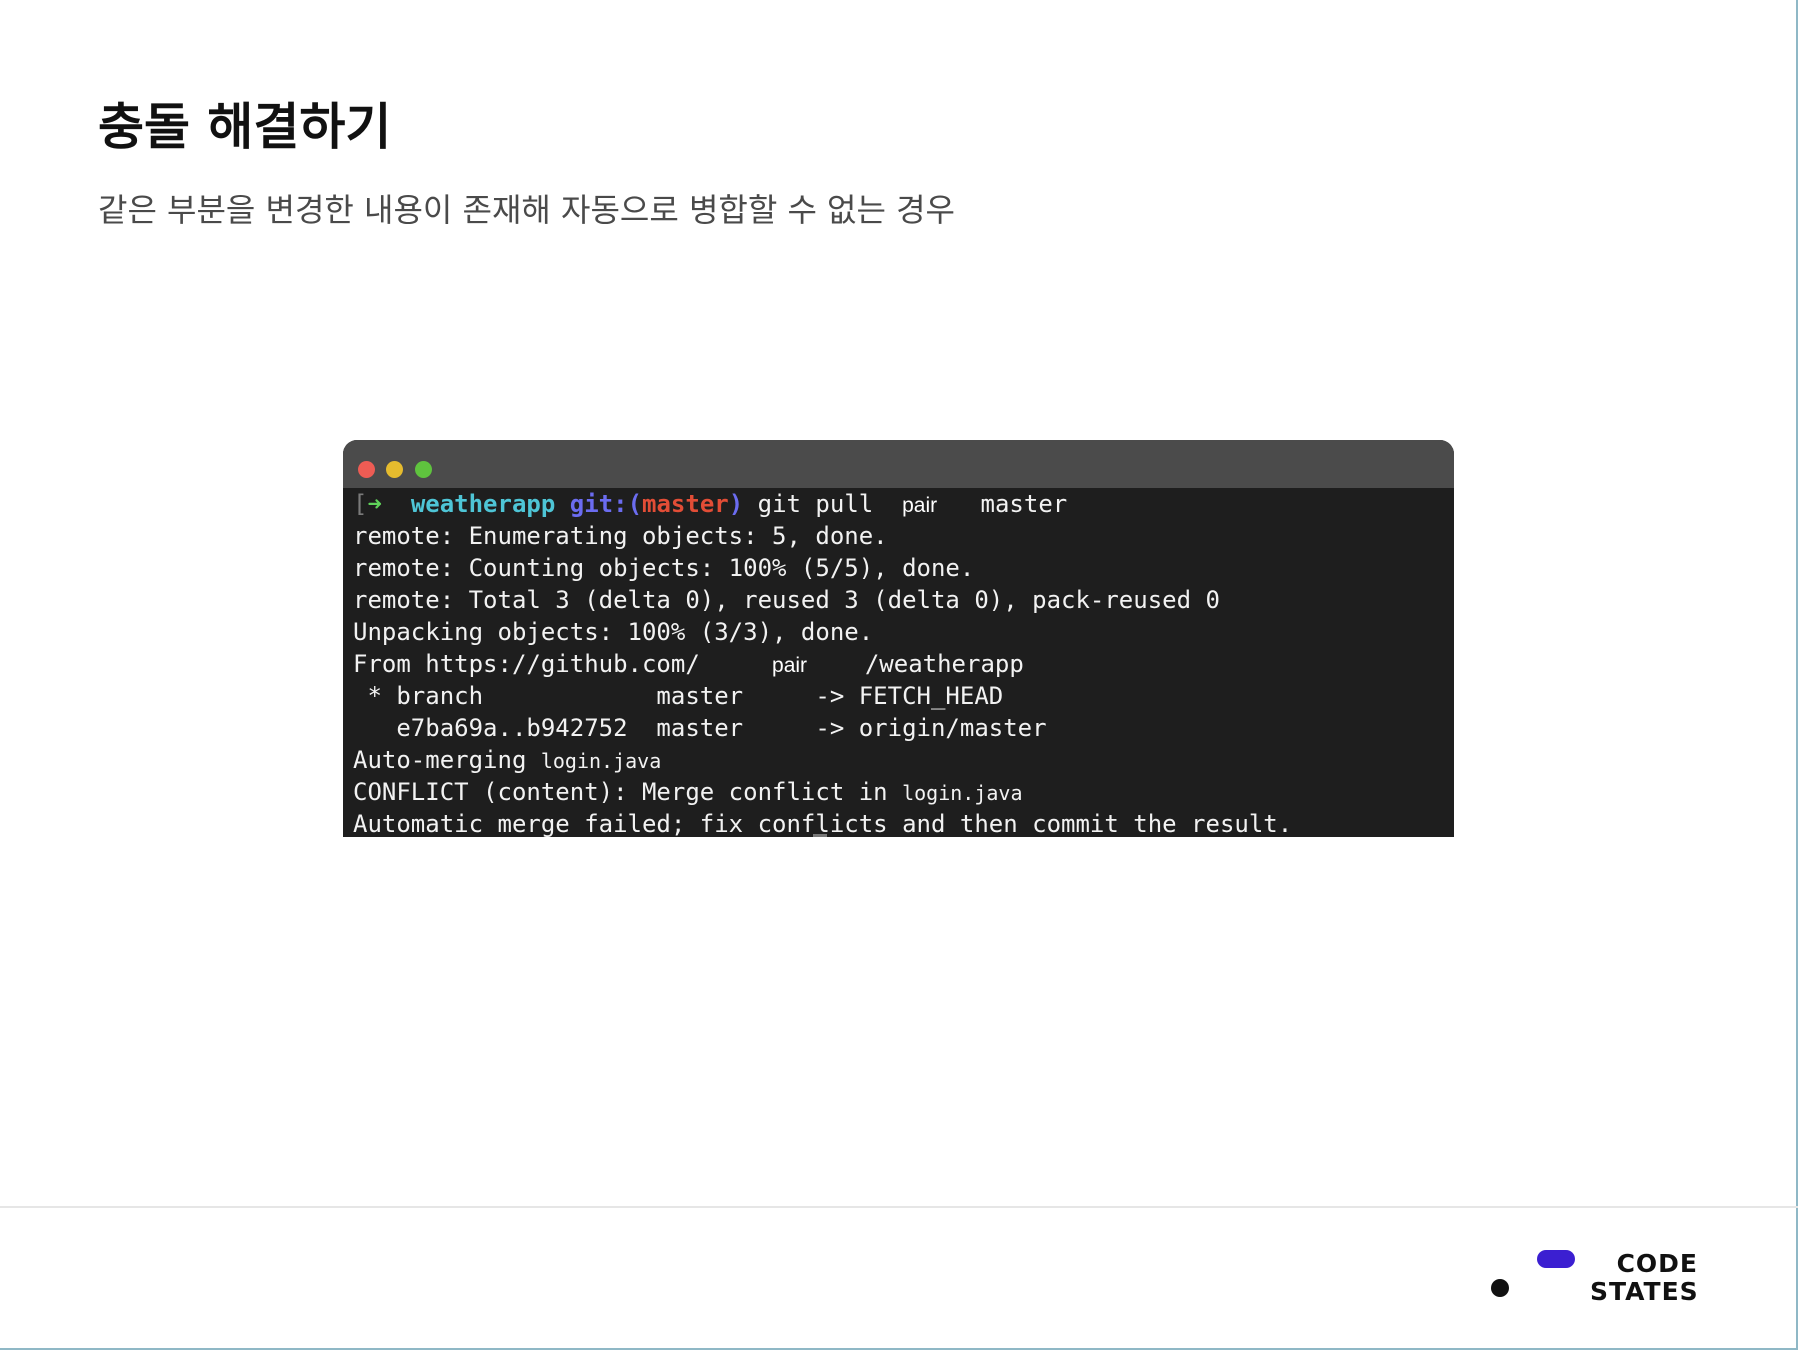 The image size is (1798, 1350). What do you see at coordinates (1657, 1263) in the screenshot?
I see `logo-line-code: CODE` at bounding box center [1657, 1263].